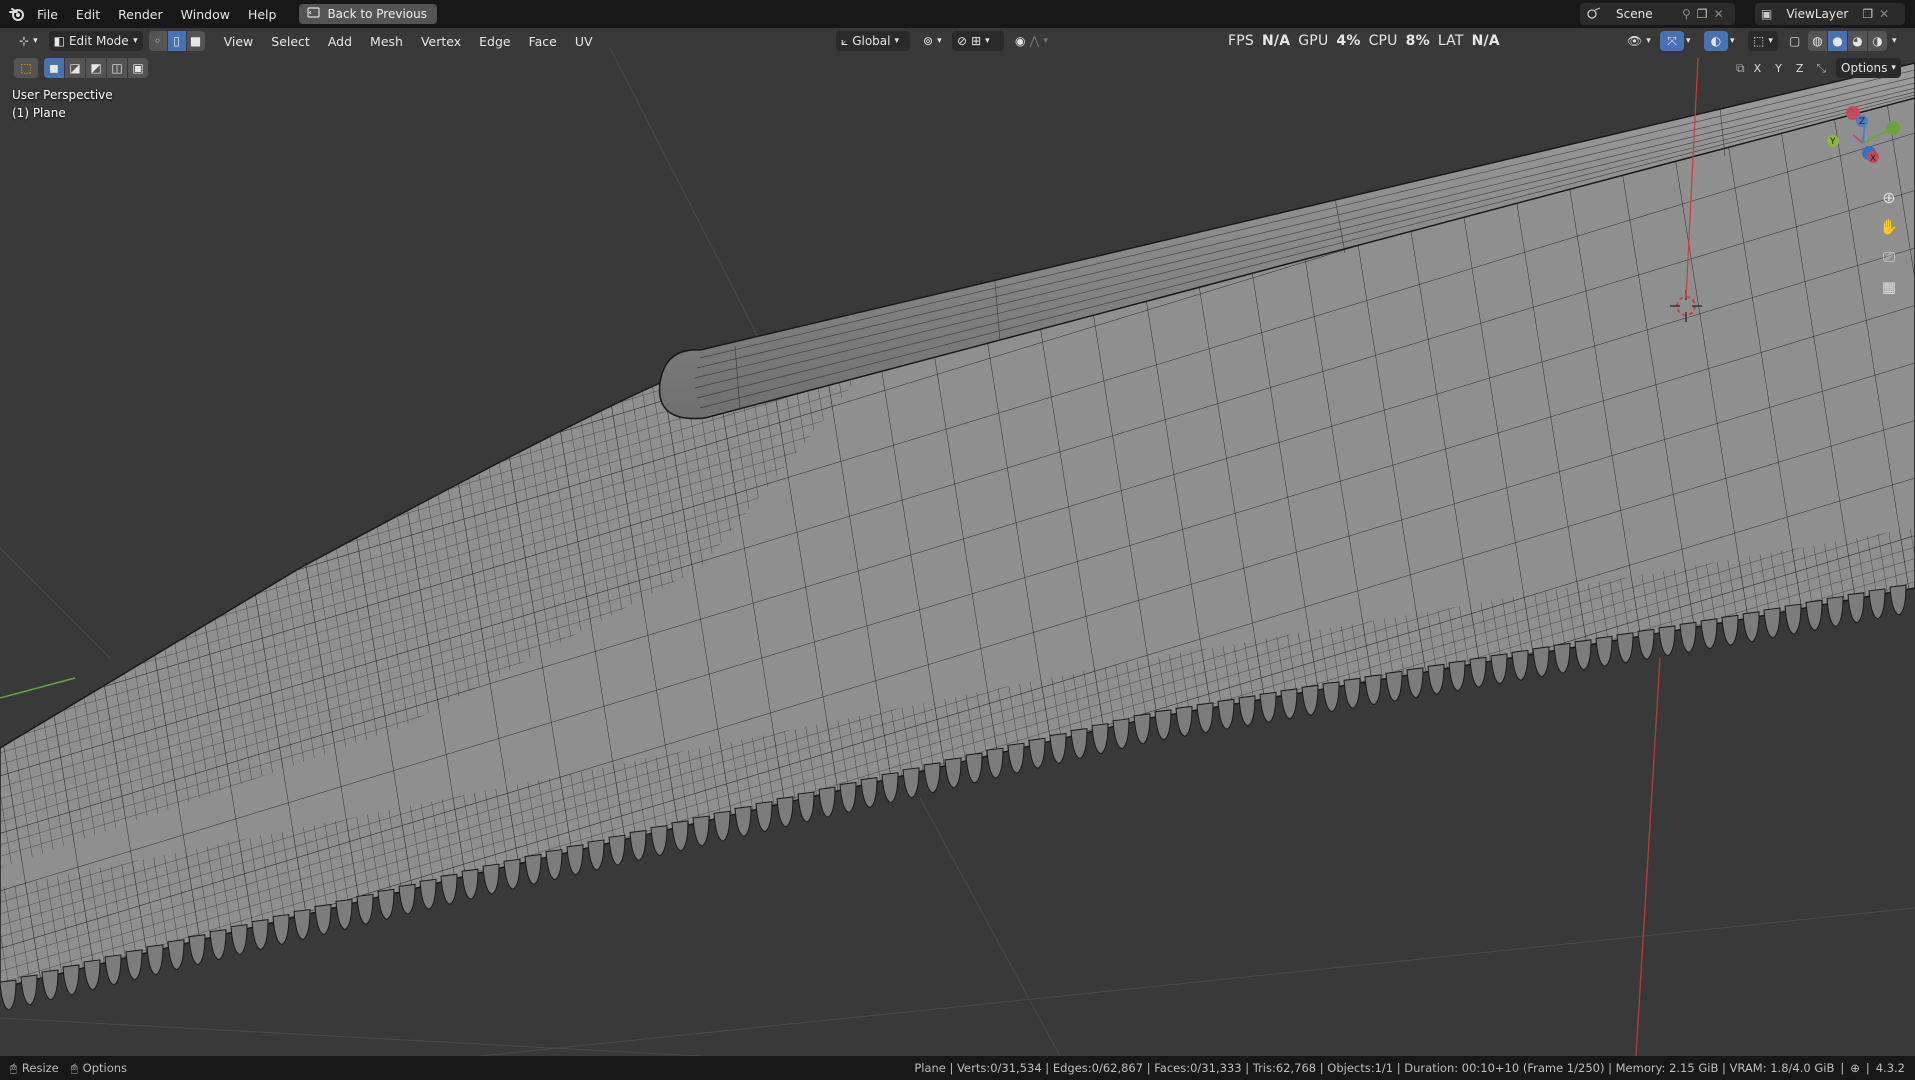  Describe the element at coordinates (441, 41) in the screenshot. I see `menu-vertex: Vertex` at that location.